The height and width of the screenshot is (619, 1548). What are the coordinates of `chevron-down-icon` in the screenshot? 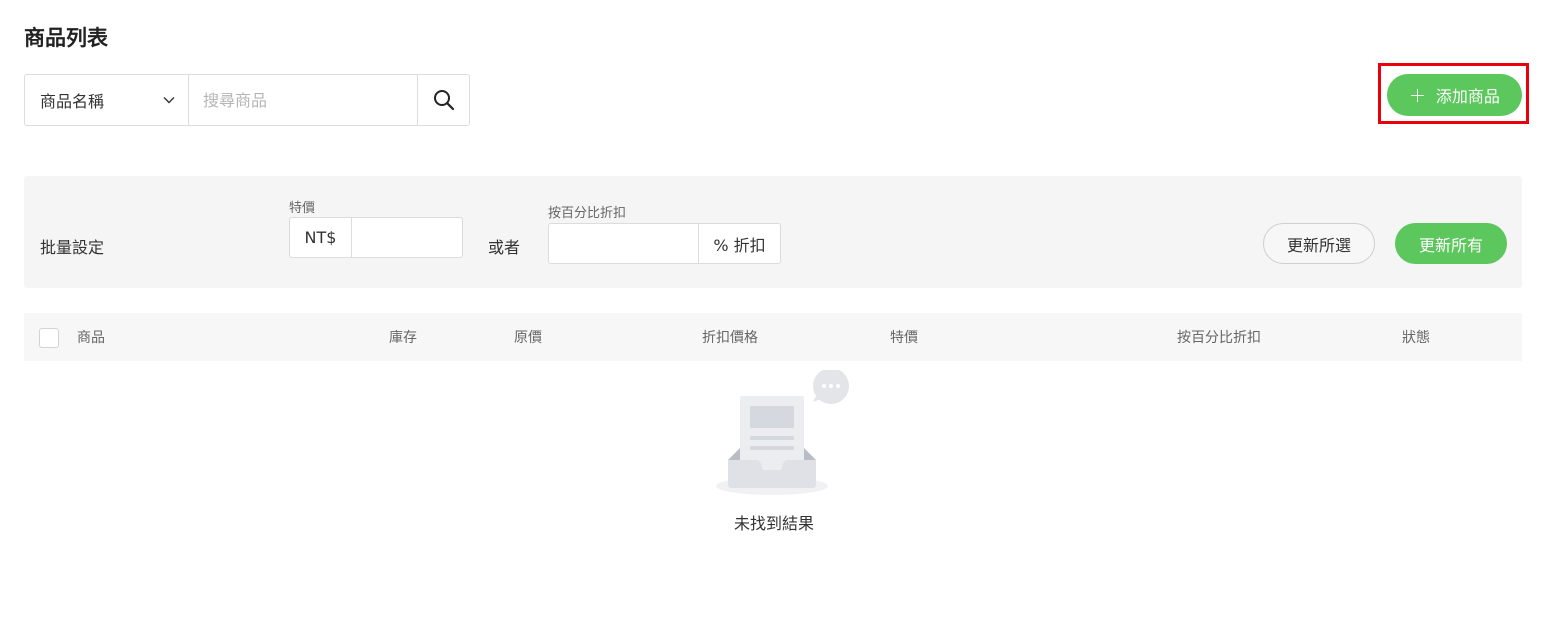 It's located at (169, 100).